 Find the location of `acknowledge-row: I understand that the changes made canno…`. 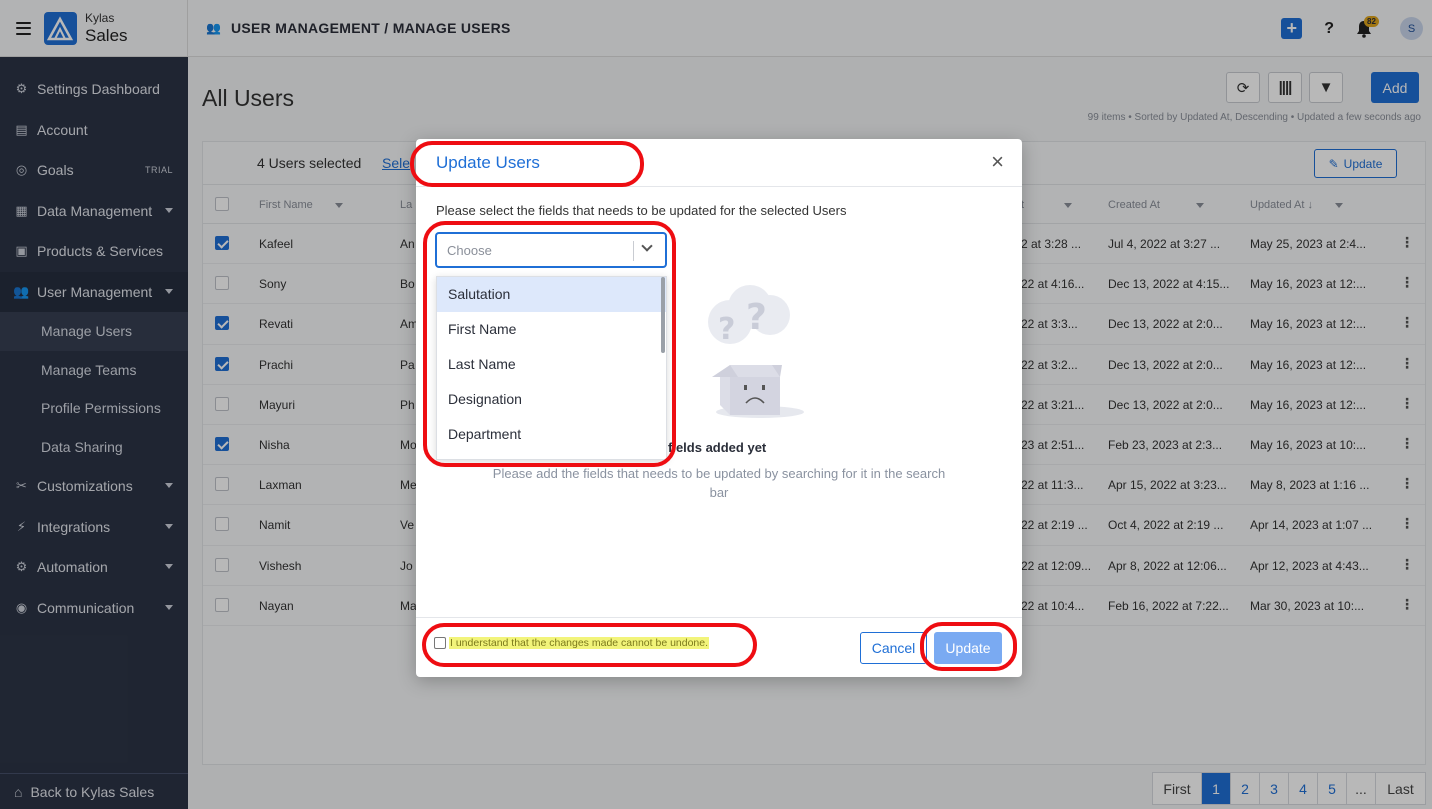

acknowledge-row: I understand that the changes made canno… is located at coordinates (572, 643).